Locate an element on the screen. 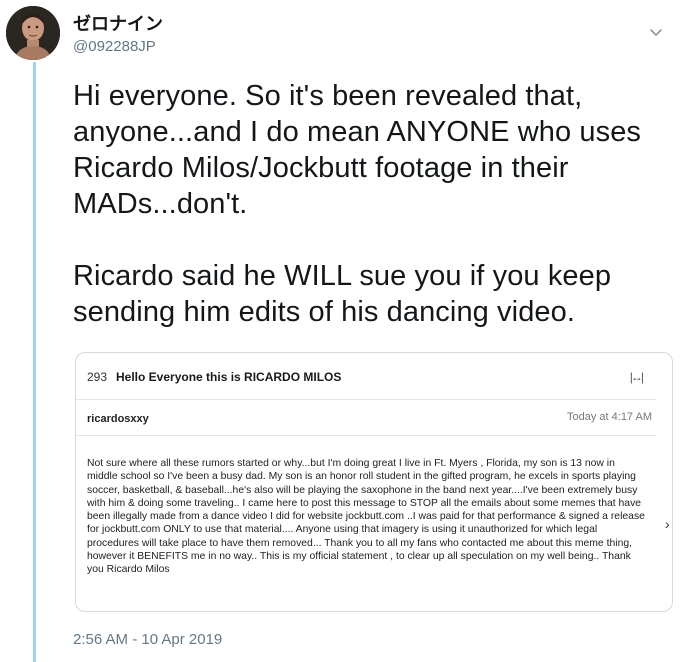 The height and width of the screenshot is (662, 680). expand-arrows-icon: |↔| is located at coordinates (636, 377).